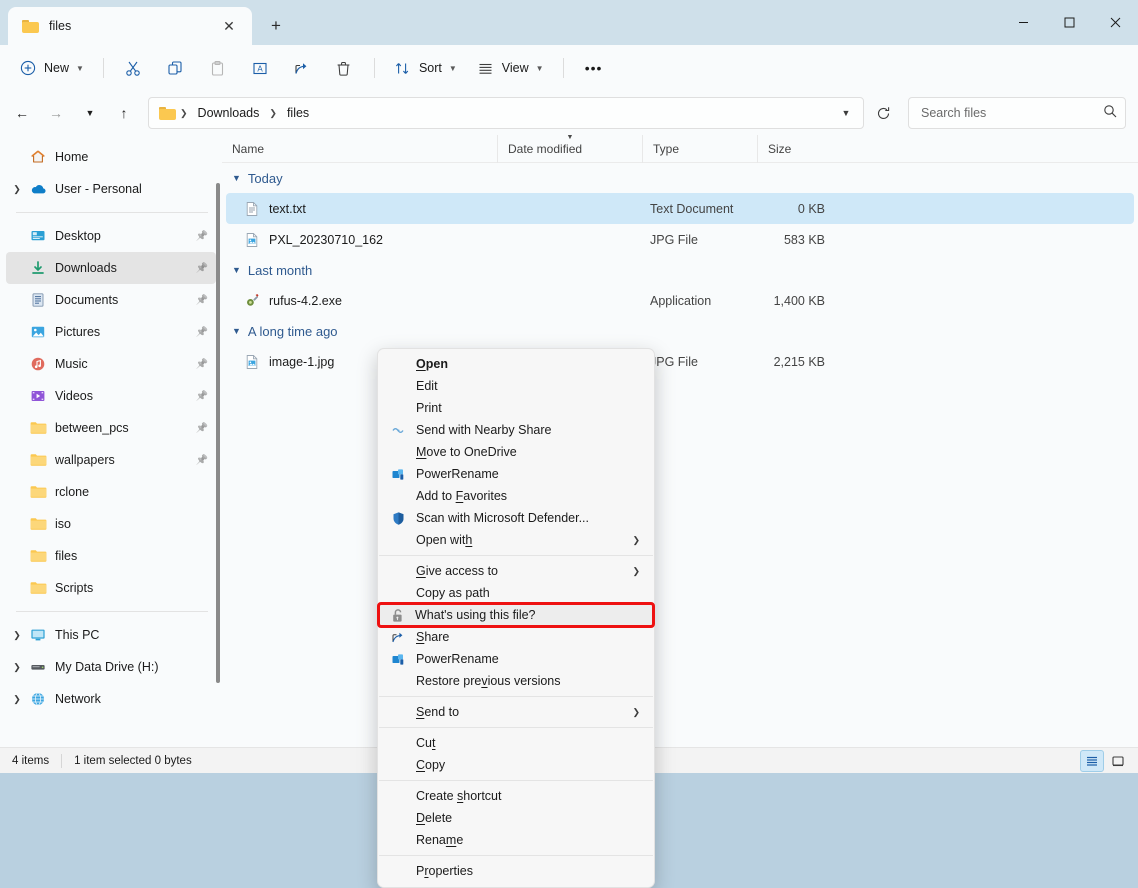  I want to click on file-group-label: A long time ago, so click(292, 331).